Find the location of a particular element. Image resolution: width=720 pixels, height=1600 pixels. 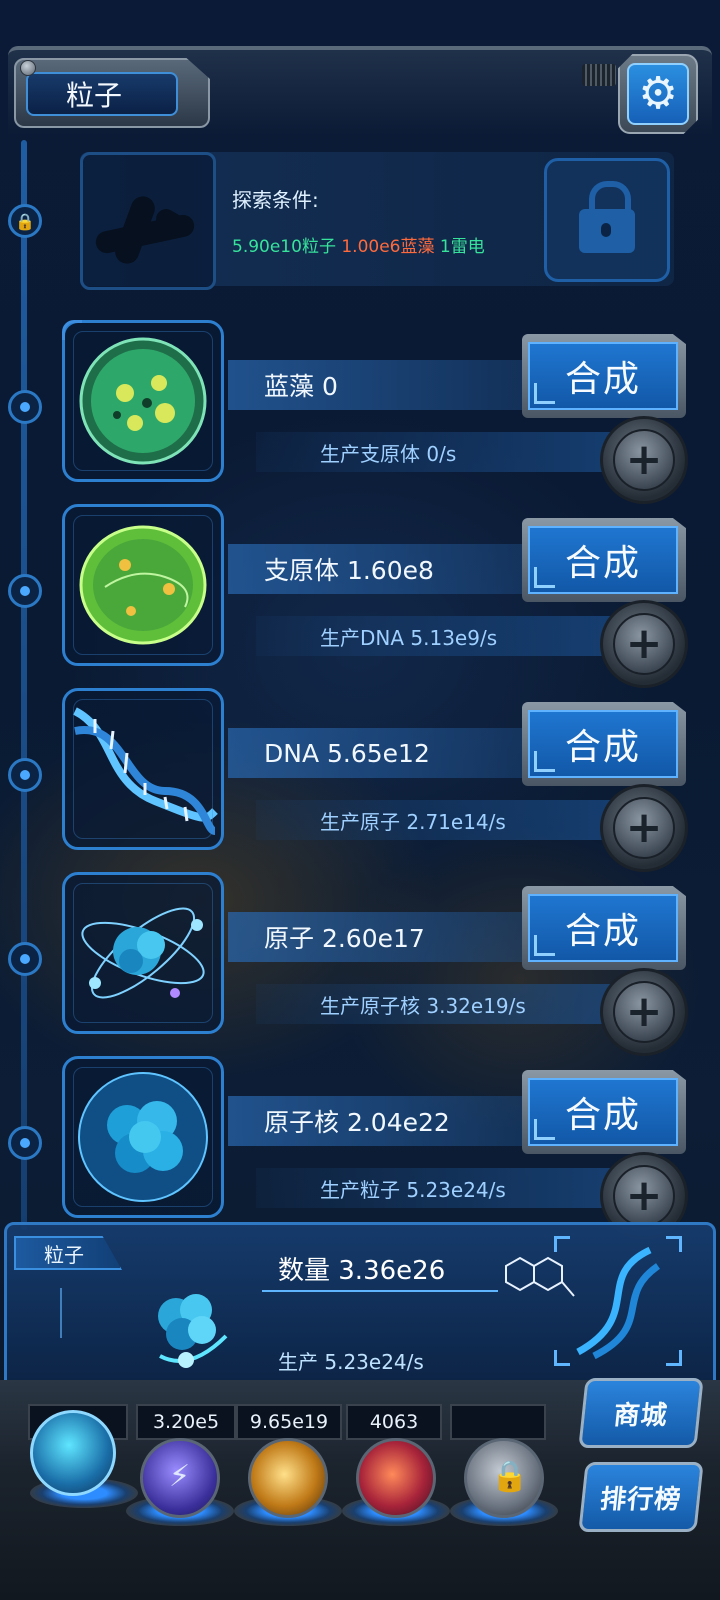

orb-energy-tab is located at coordinates (288, 1478).